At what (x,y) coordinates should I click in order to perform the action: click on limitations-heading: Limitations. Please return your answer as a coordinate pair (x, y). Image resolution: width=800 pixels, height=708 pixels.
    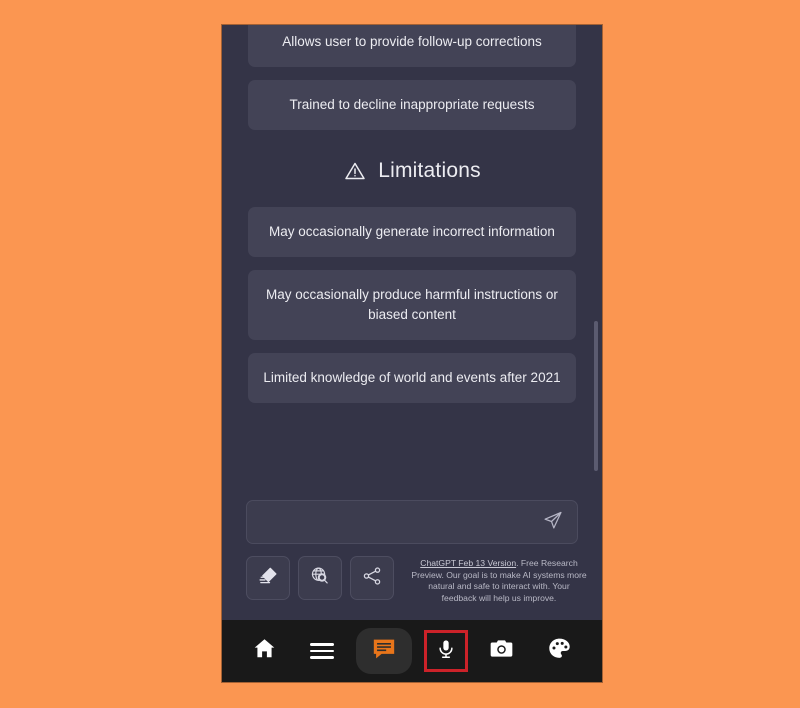
    Looking at the image, I should click on (412, 171).